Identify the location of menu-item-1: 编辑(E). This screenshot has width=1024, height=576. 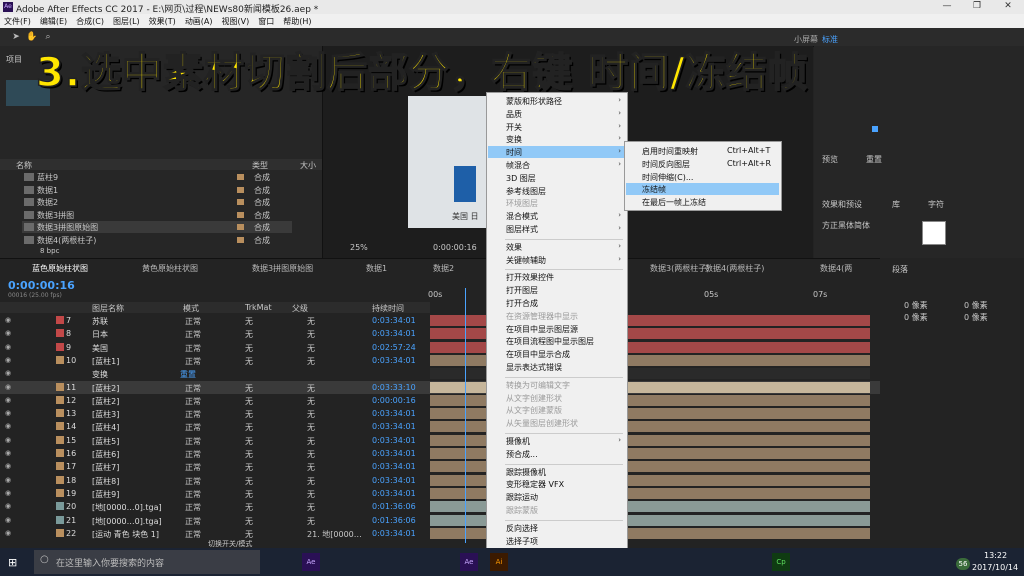
(54, 20).